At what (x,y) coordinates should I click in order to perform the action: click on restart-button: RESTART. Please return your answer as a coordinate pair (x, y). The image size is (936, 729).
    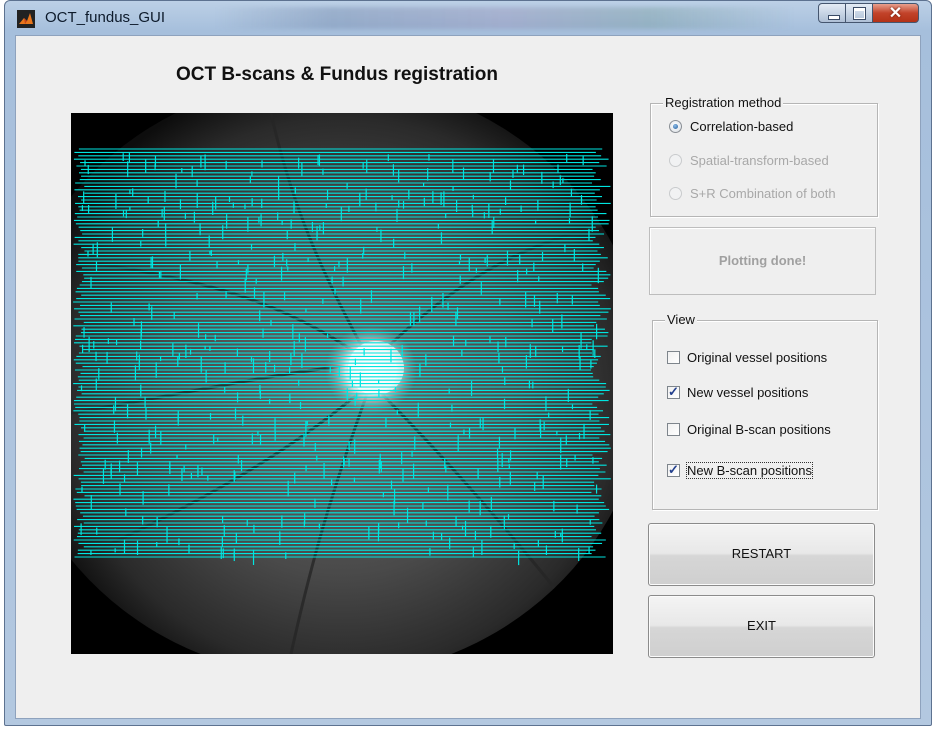
    Looking at the image, I should click on (761, 554).